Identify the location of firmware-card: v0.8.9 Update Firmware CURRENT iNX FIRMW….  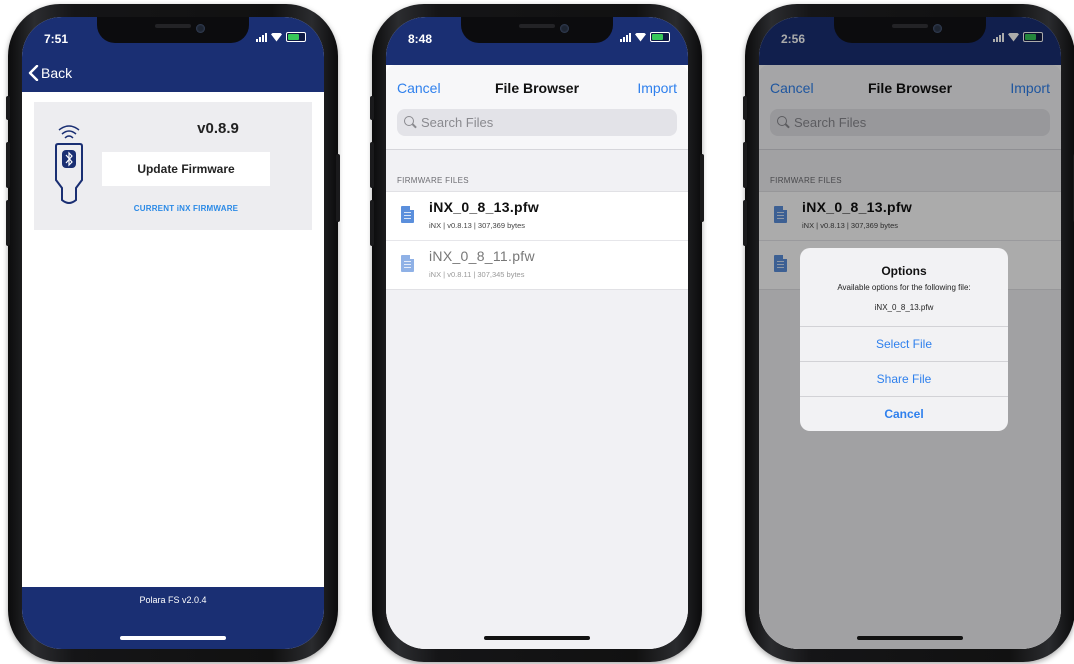
(173, 166).